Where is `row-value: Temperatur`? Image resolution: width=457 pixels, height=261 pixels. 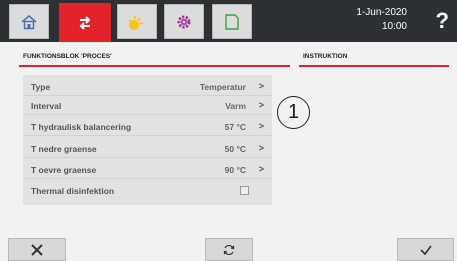 row-value: Temperatur is located at coordinates (222, 87).